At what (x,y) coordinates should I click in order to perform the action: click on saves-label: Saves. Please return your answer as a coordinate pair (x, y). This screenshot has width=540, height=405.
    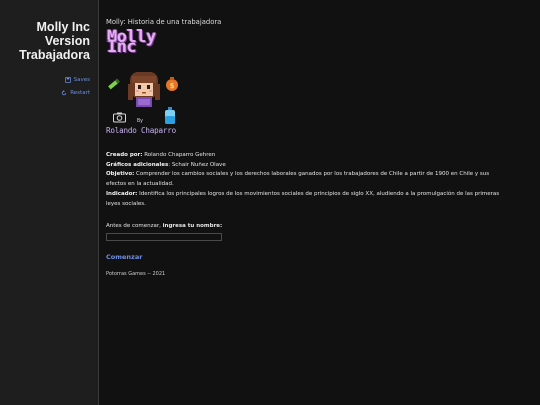
    Looking at the image, I should click on (81, 80).